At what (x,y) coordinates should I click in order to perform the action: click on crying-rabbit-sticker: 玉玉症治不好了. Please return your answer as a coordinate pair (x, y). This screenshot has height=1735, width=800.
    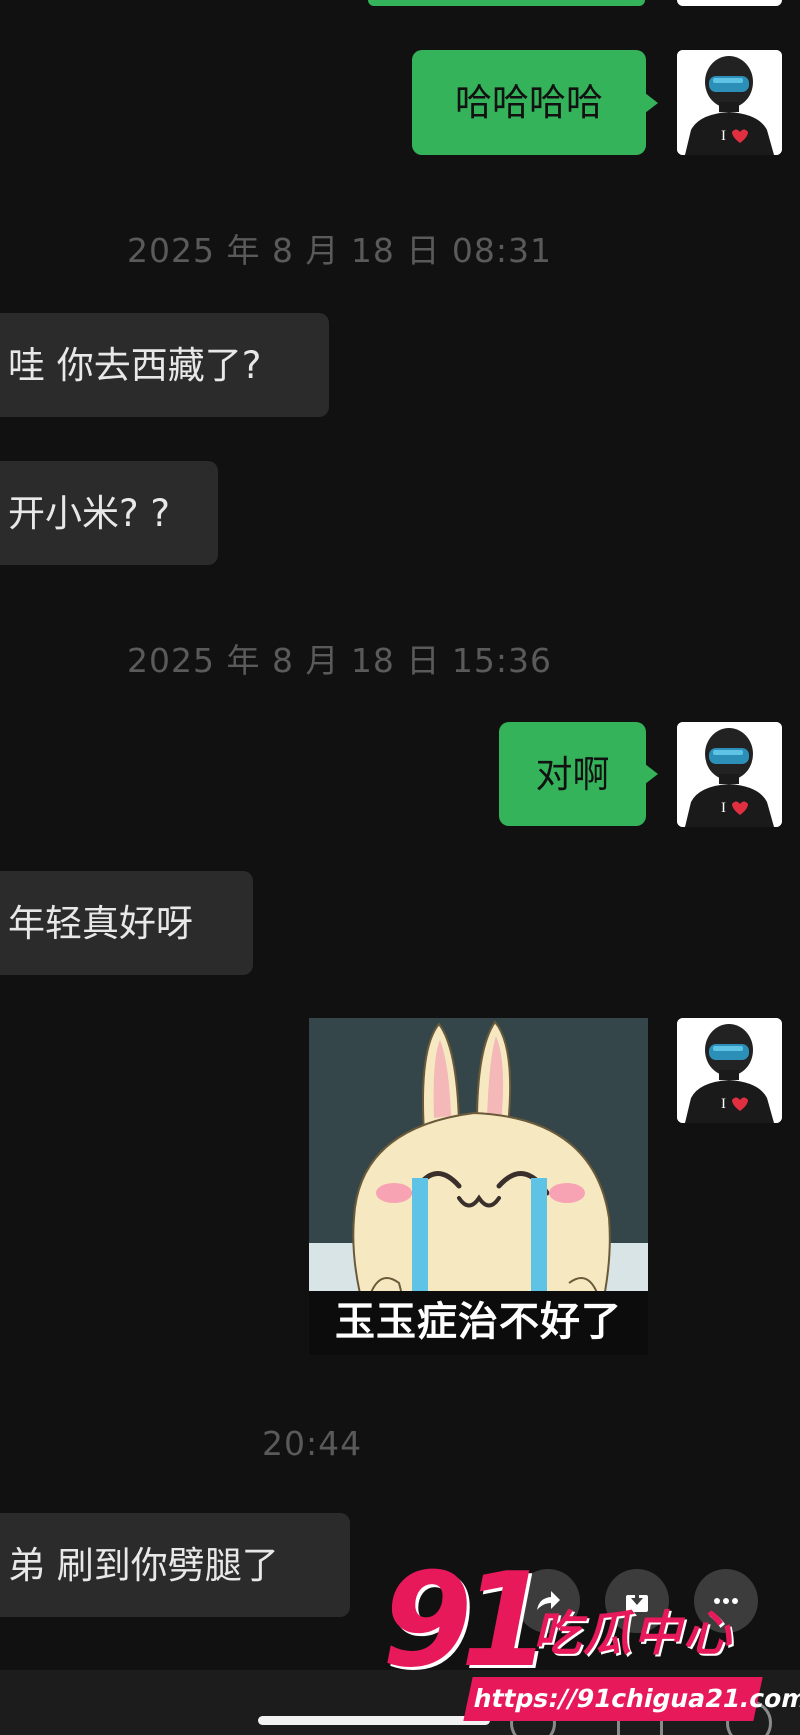
    Looking at the image, I should click on (478, 1186).